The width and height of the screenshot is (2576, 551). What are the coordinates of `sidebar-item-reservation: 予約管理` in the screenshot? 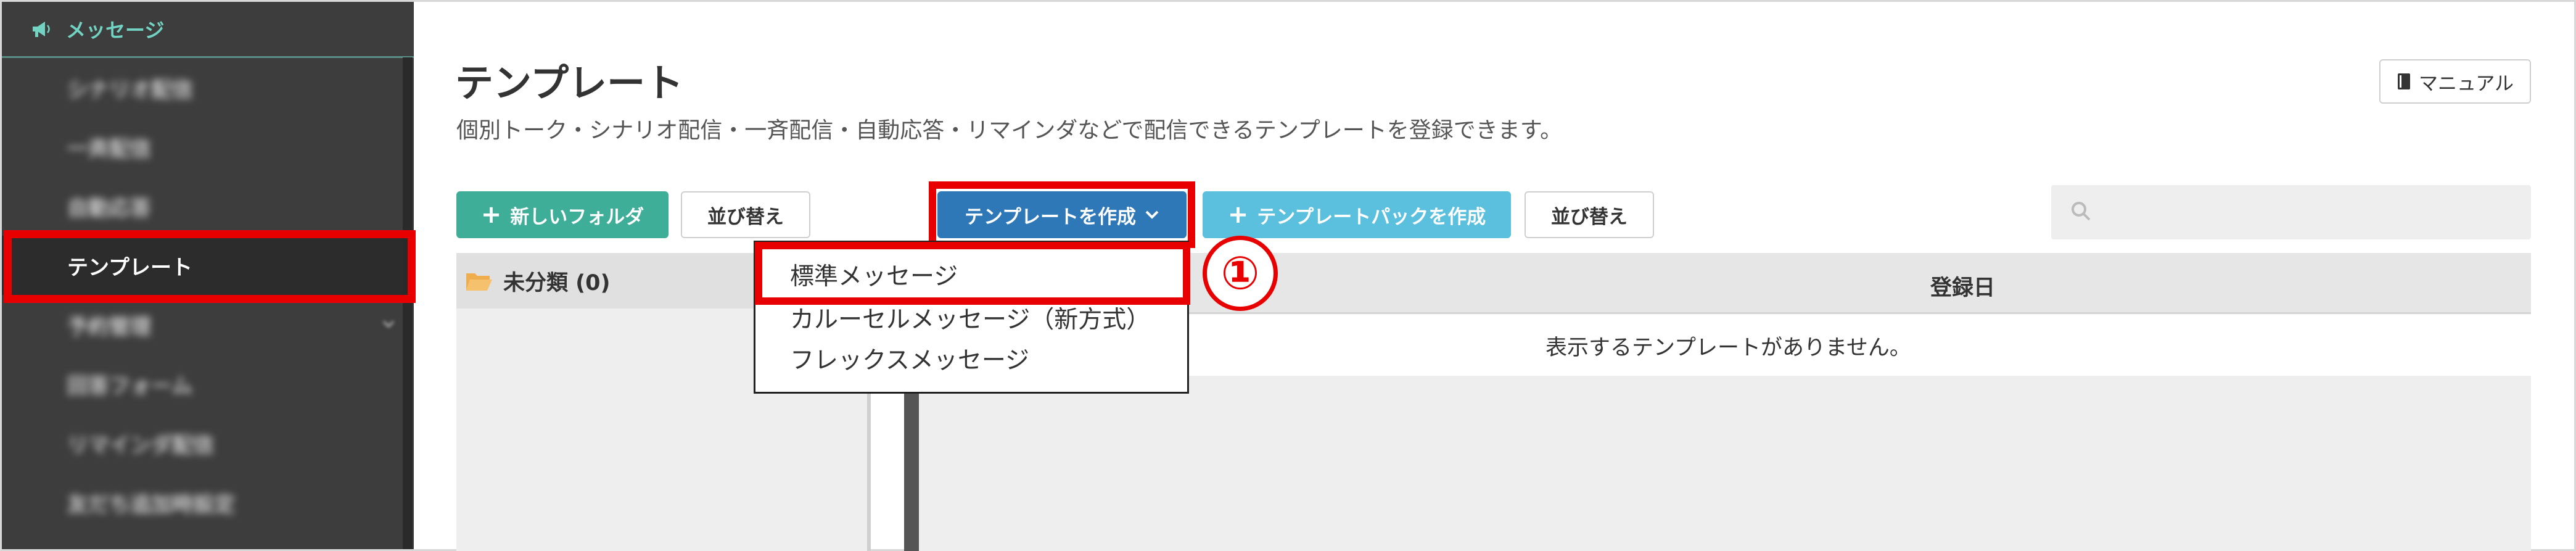 It's located at (208, 324).